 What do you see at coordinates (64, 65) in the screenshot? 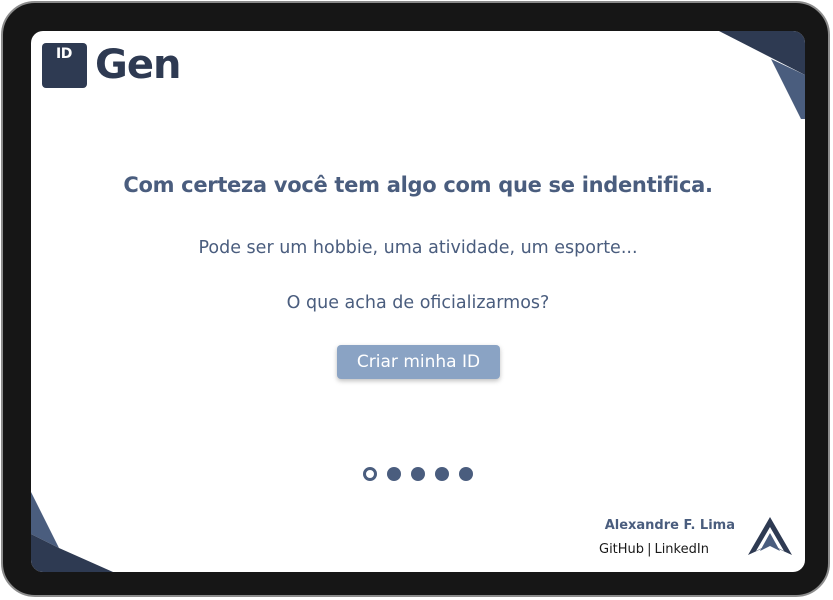
I see `logo-badge: ID` at bounding box center [64, 65].